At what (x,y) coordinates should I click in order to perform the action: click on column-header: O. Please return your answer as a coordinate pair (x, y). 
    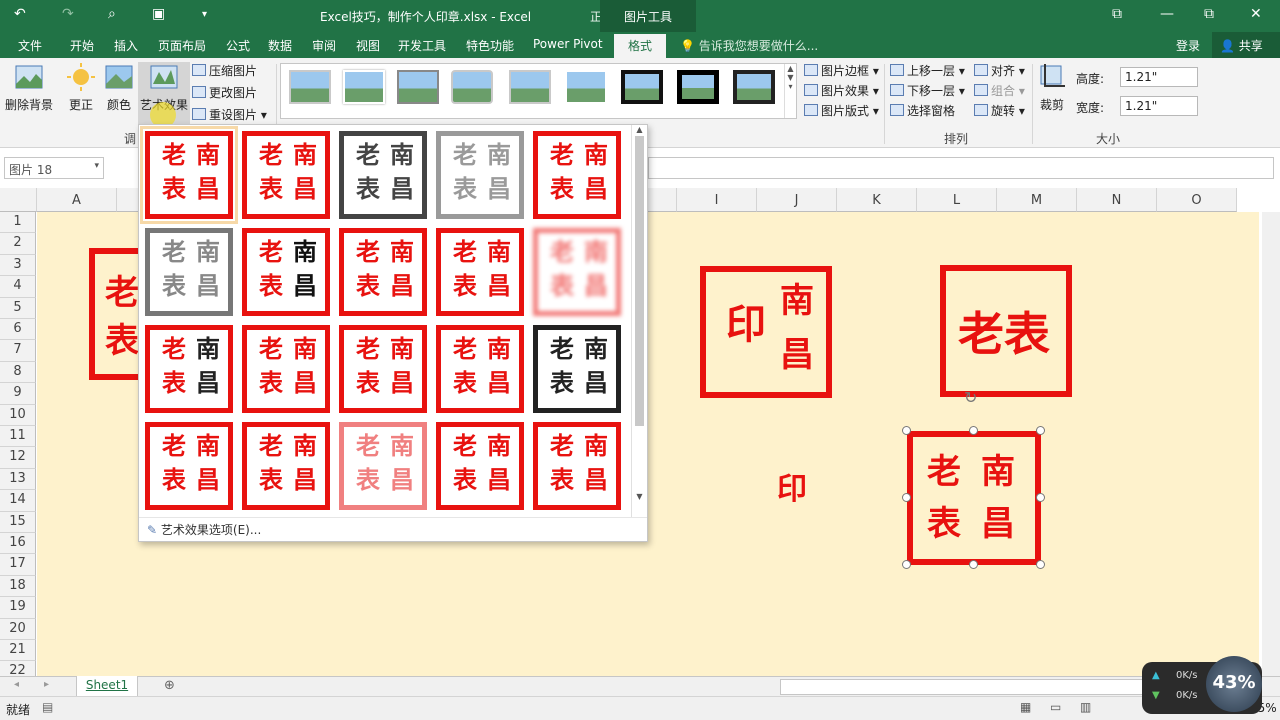
    Looking at the image, I should click on (1197, 200).